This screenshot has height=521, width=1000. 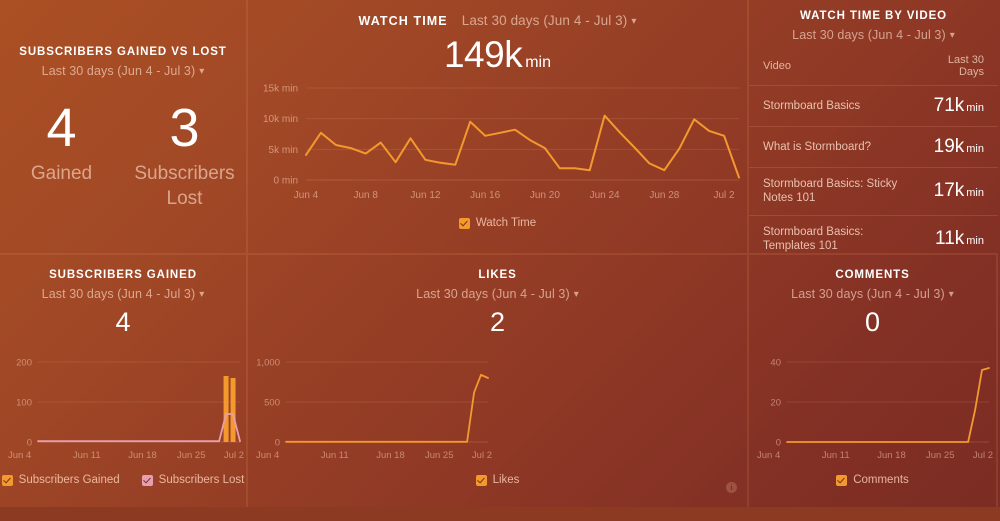 I want to click on likes-chart: 0 500 1,000 Jun 4 Jun 11 Jun 18 Jun 25 Jul 2, so click(x=497, y=406).